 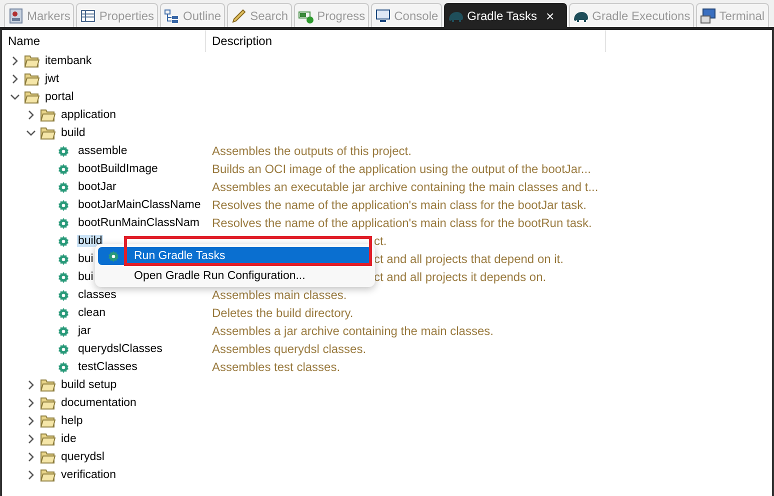 What do you see at coordinates (506, 15) in the screenshot?
I see `view-tab: Gradle Tasks ×` at bounding box center [506, 15].